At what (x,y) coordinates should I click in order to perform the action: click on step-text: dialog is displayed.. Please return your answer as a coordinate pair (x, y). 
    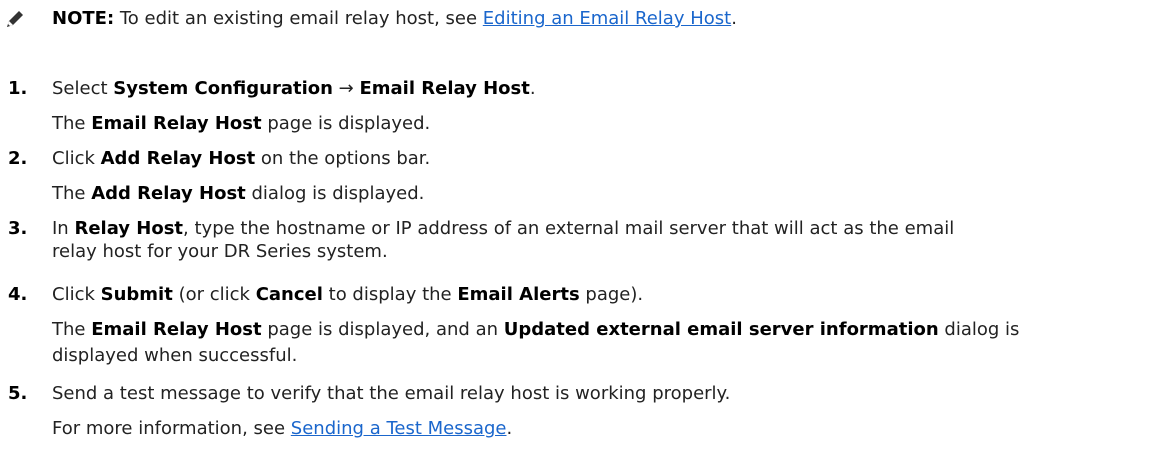
    Looking at the image, I should click on (338, 193).